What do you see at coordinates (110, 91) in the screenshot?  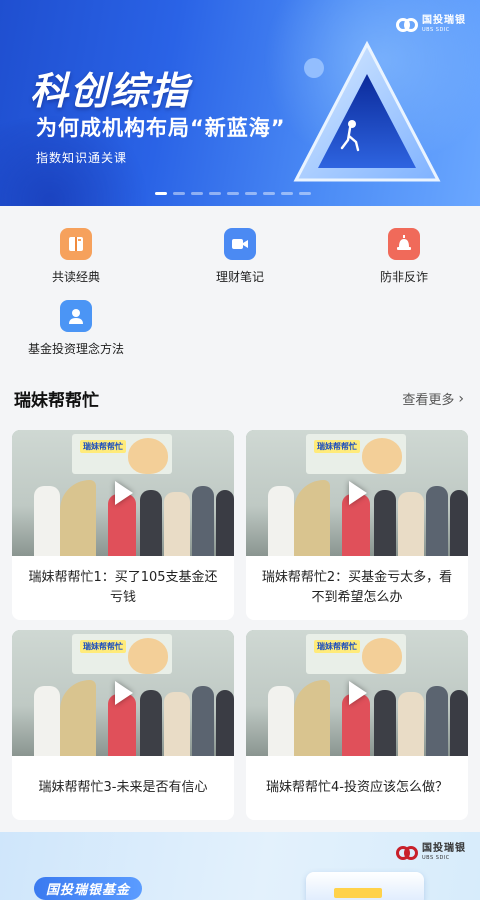 I see `banner-title: 科创综指` at bounding box center [110, 91].